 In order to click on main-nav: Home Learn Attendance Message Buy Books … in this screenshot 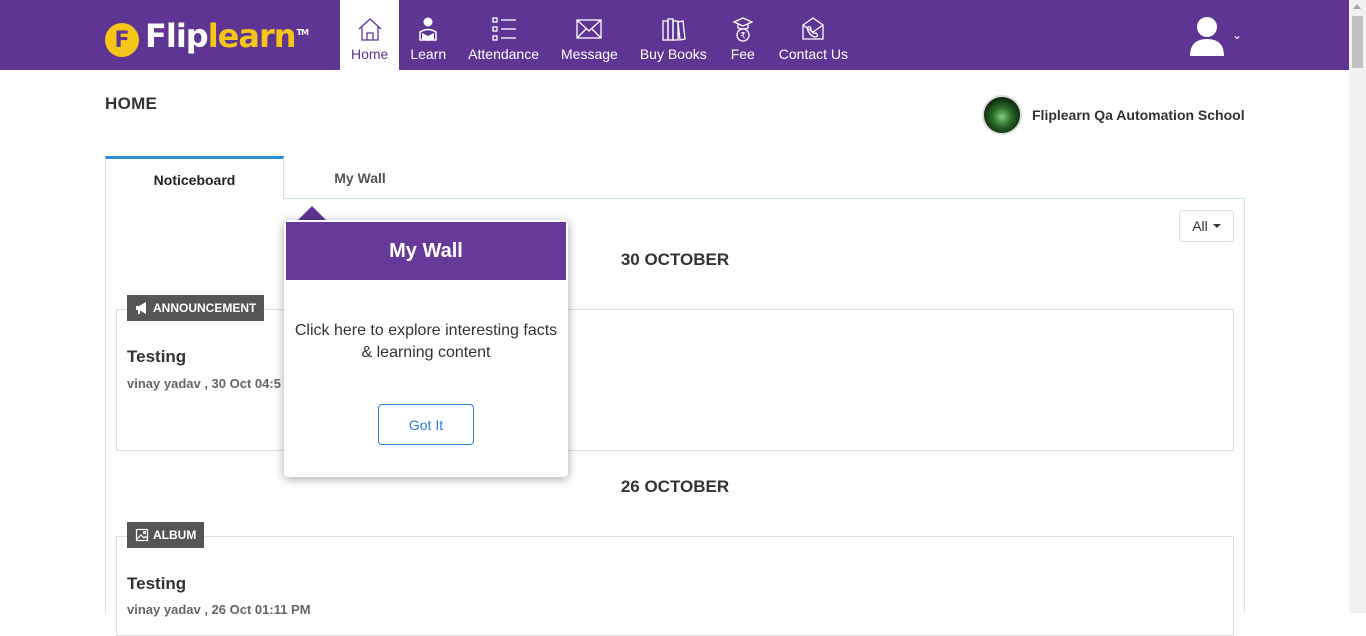, I will do `click(599, 35)`.